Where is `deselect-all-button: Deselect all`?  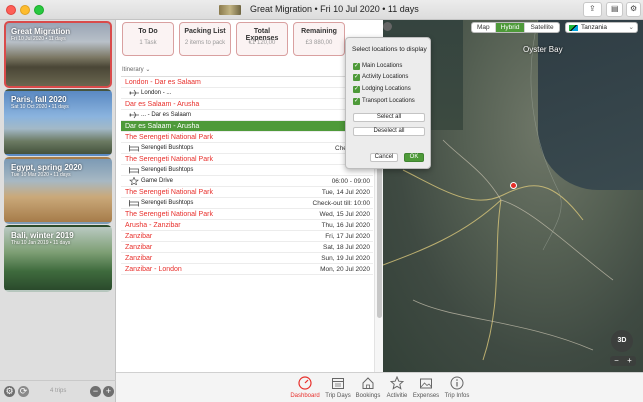 deselect-all-button: Deselect all is located at coordinates (389, 131).